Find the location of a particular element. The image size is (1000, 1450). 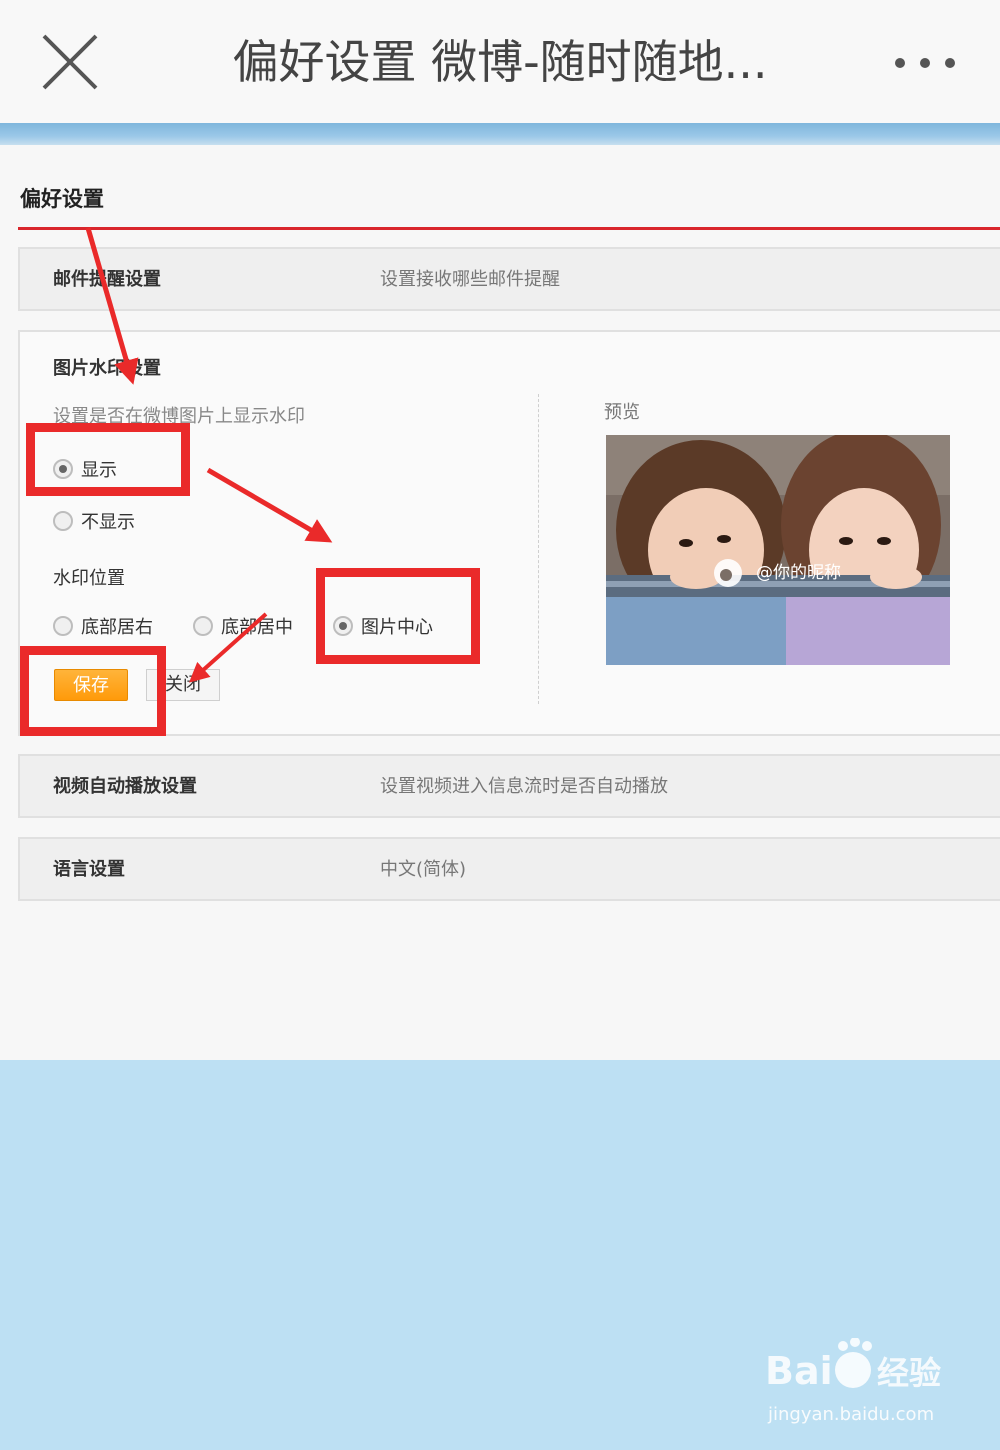

radio-position-bottom-center: 底部居中 is located at coordinates (243, 626).